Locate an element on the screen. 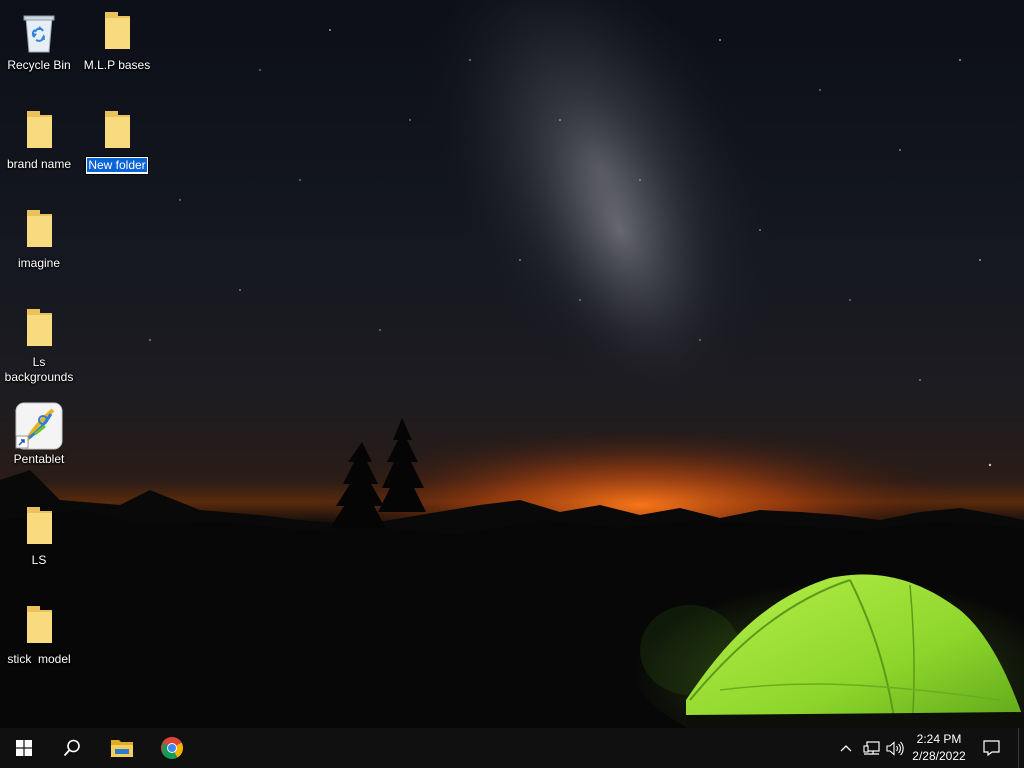 The width and height of the screenshot is (1024, 768). file-explorer-icon is located at coordinates (122, 748).